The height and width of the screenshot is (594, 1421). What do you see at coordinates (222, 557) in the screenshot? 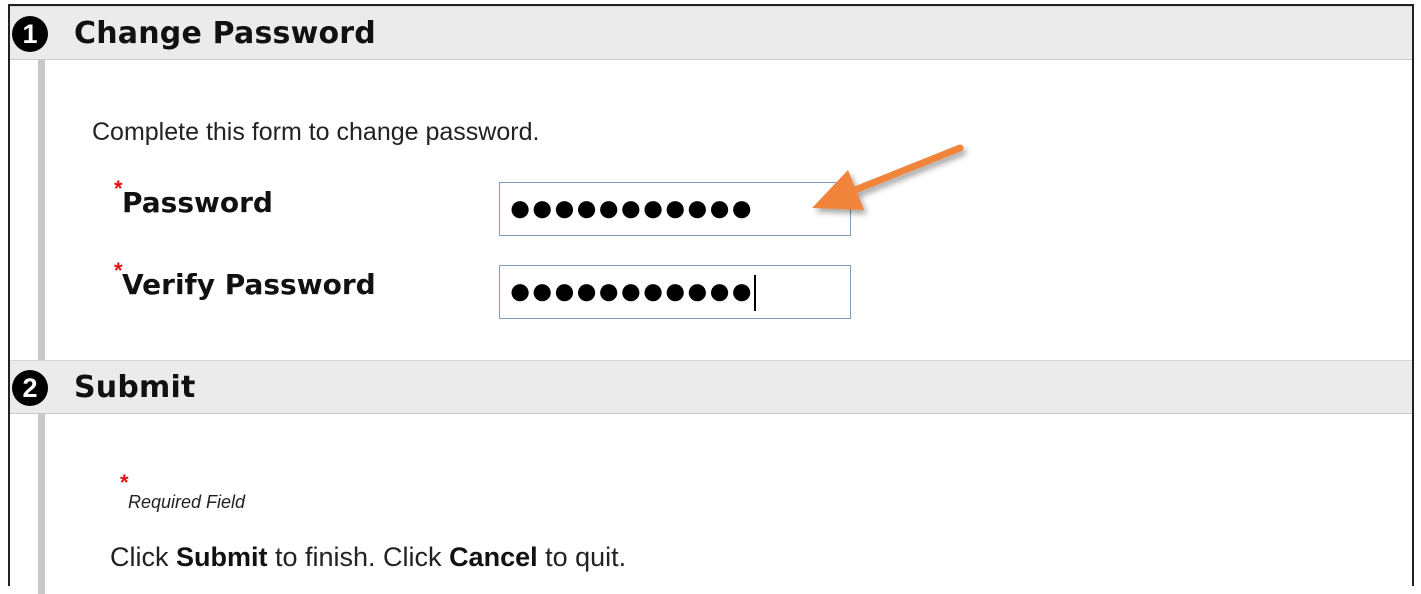
I see `submit-word: Submit` at bounding box center [222, 557].